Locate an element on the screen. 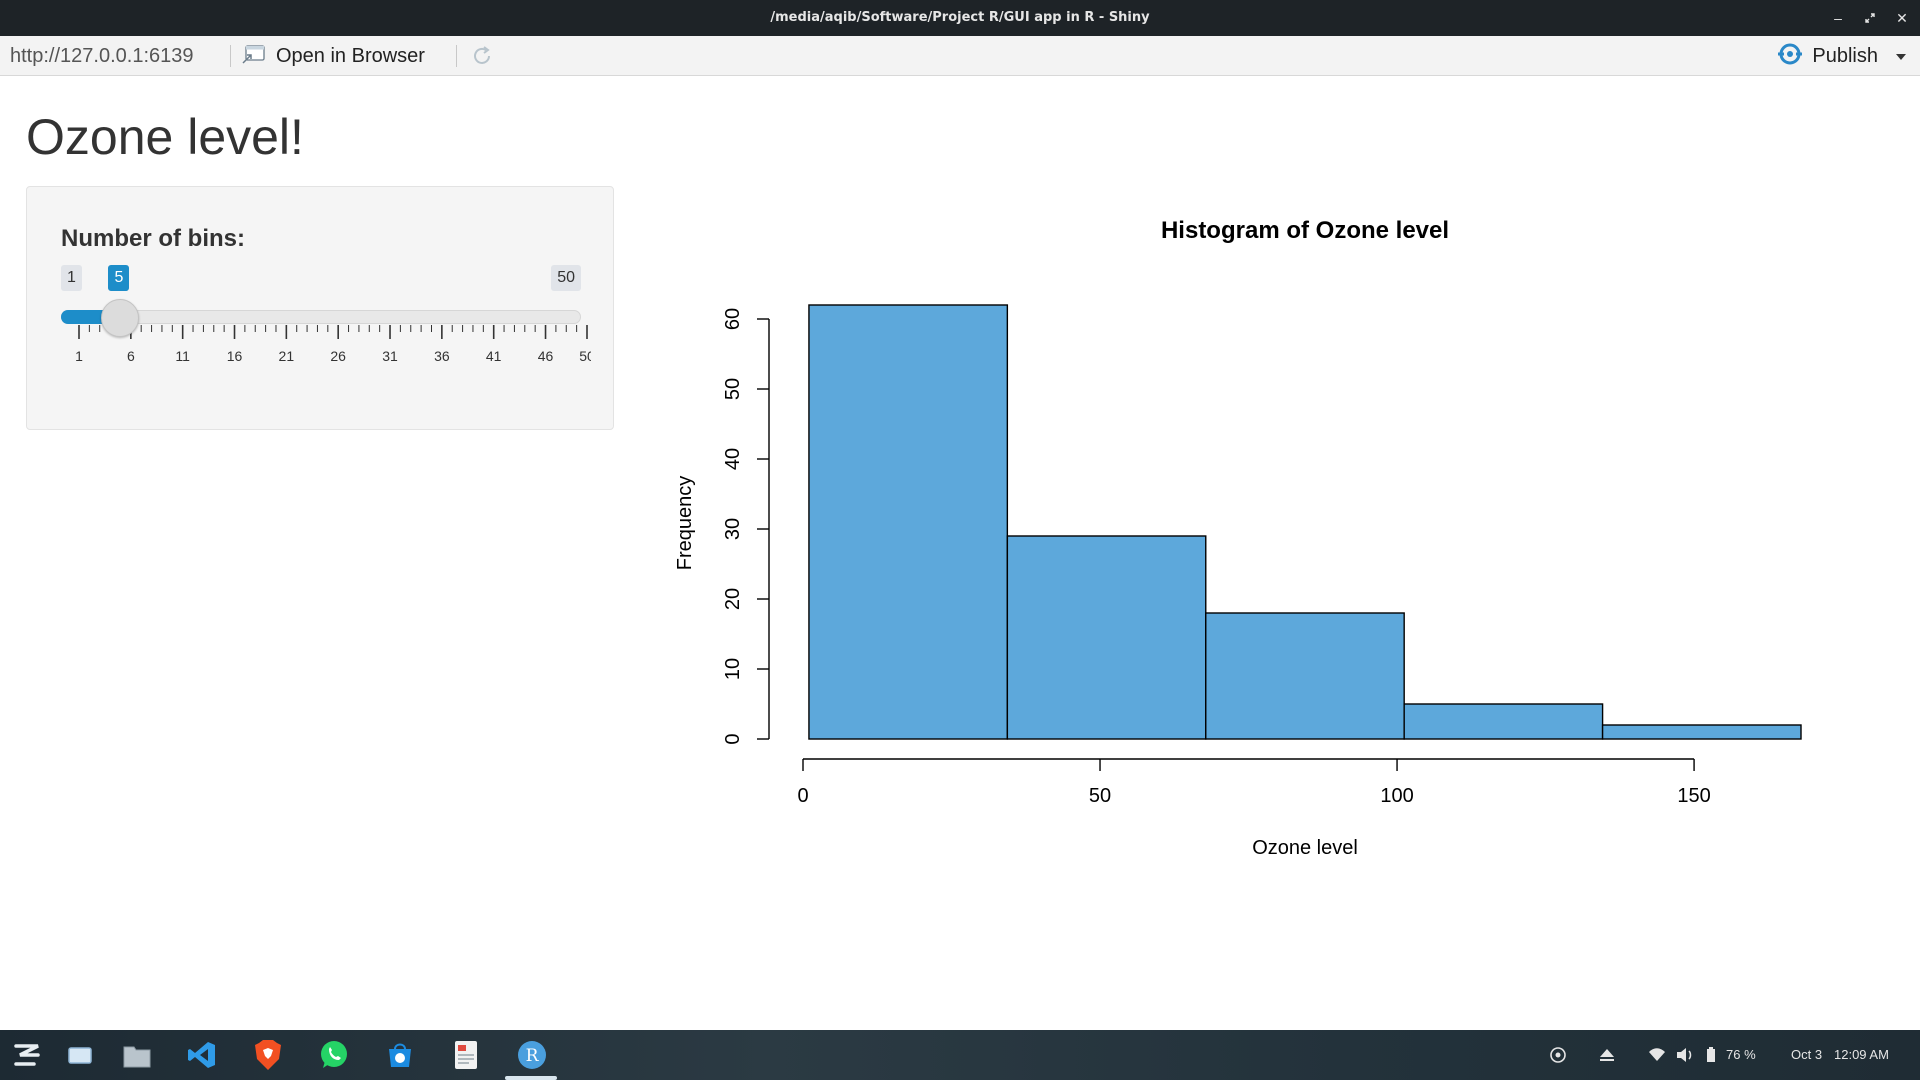 Image resolution: width=1920 pixels, height=1080 pixels. bins-slider: 1 5 50 1 6 11 16 21 26 31 36 41 46 50 is located at coordinates (326, 320).